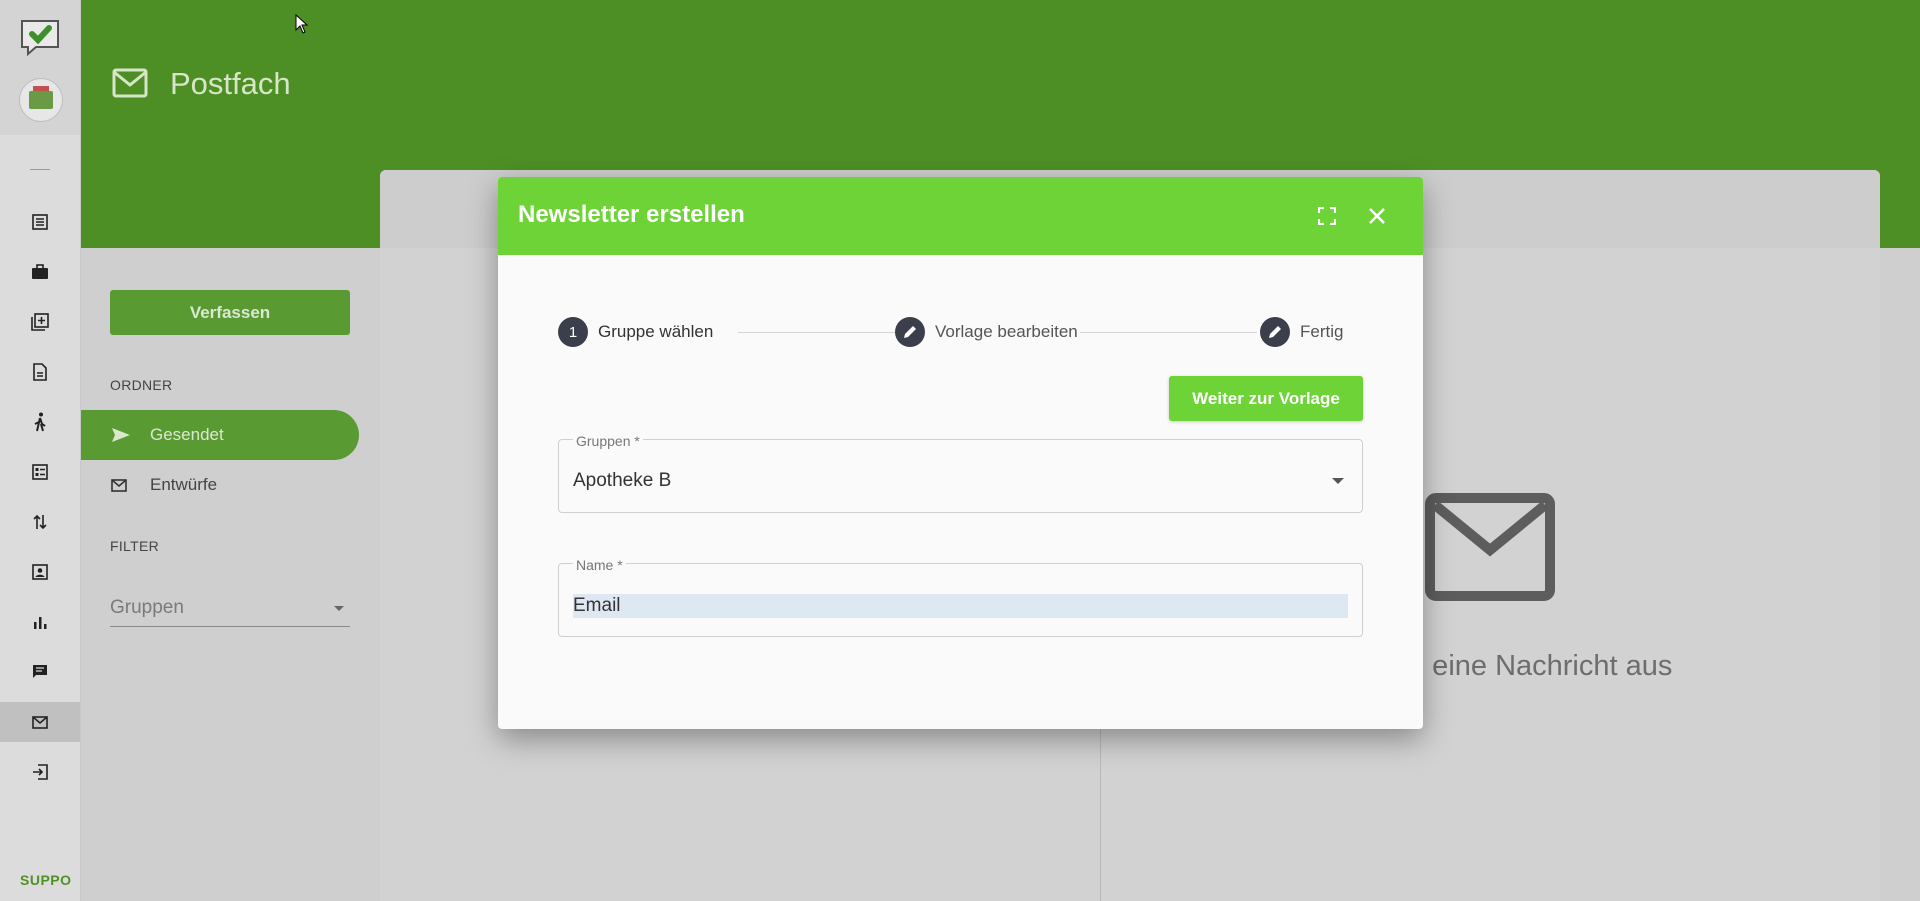 This screenshot has width=1920, height=901. Describe the element at coordinates (302, 24) in the screenshot. I see `mouse-cursor-icon` at that location.